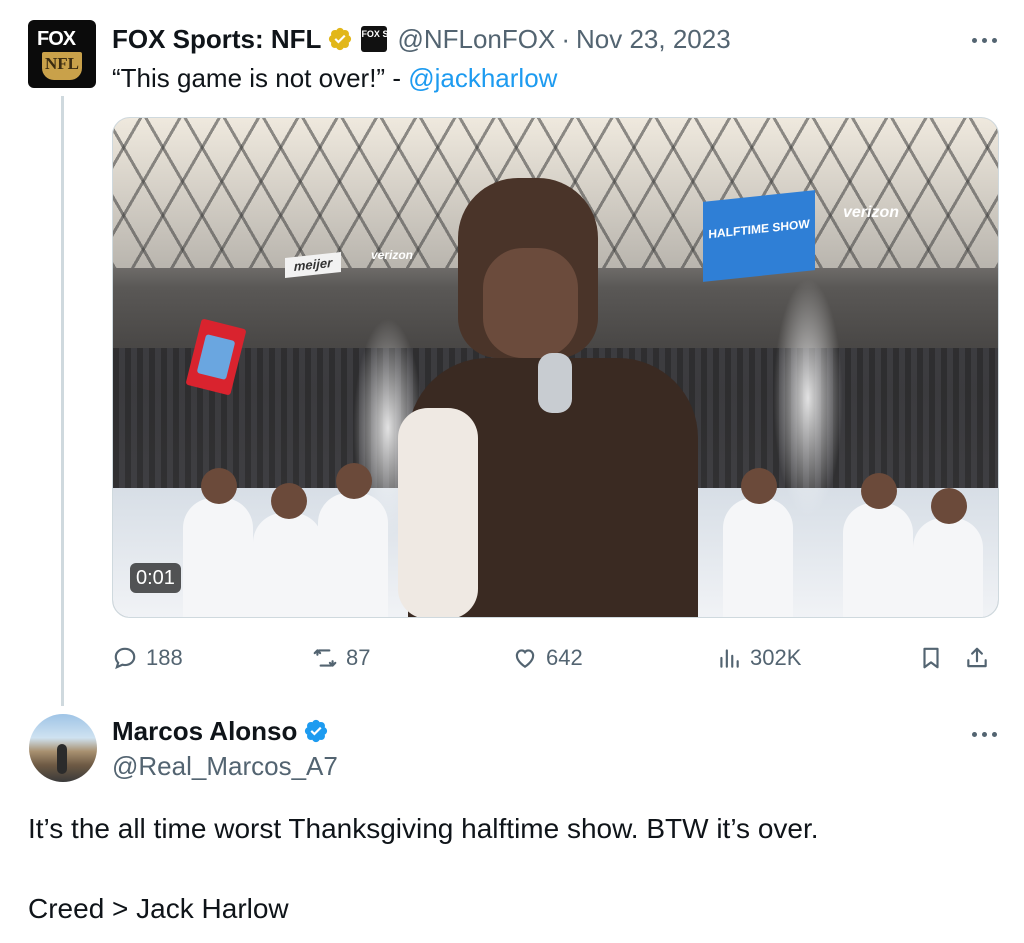  Describe the element at coordinates (729, 658) in the screenshot. I see `views-icon` at that location.